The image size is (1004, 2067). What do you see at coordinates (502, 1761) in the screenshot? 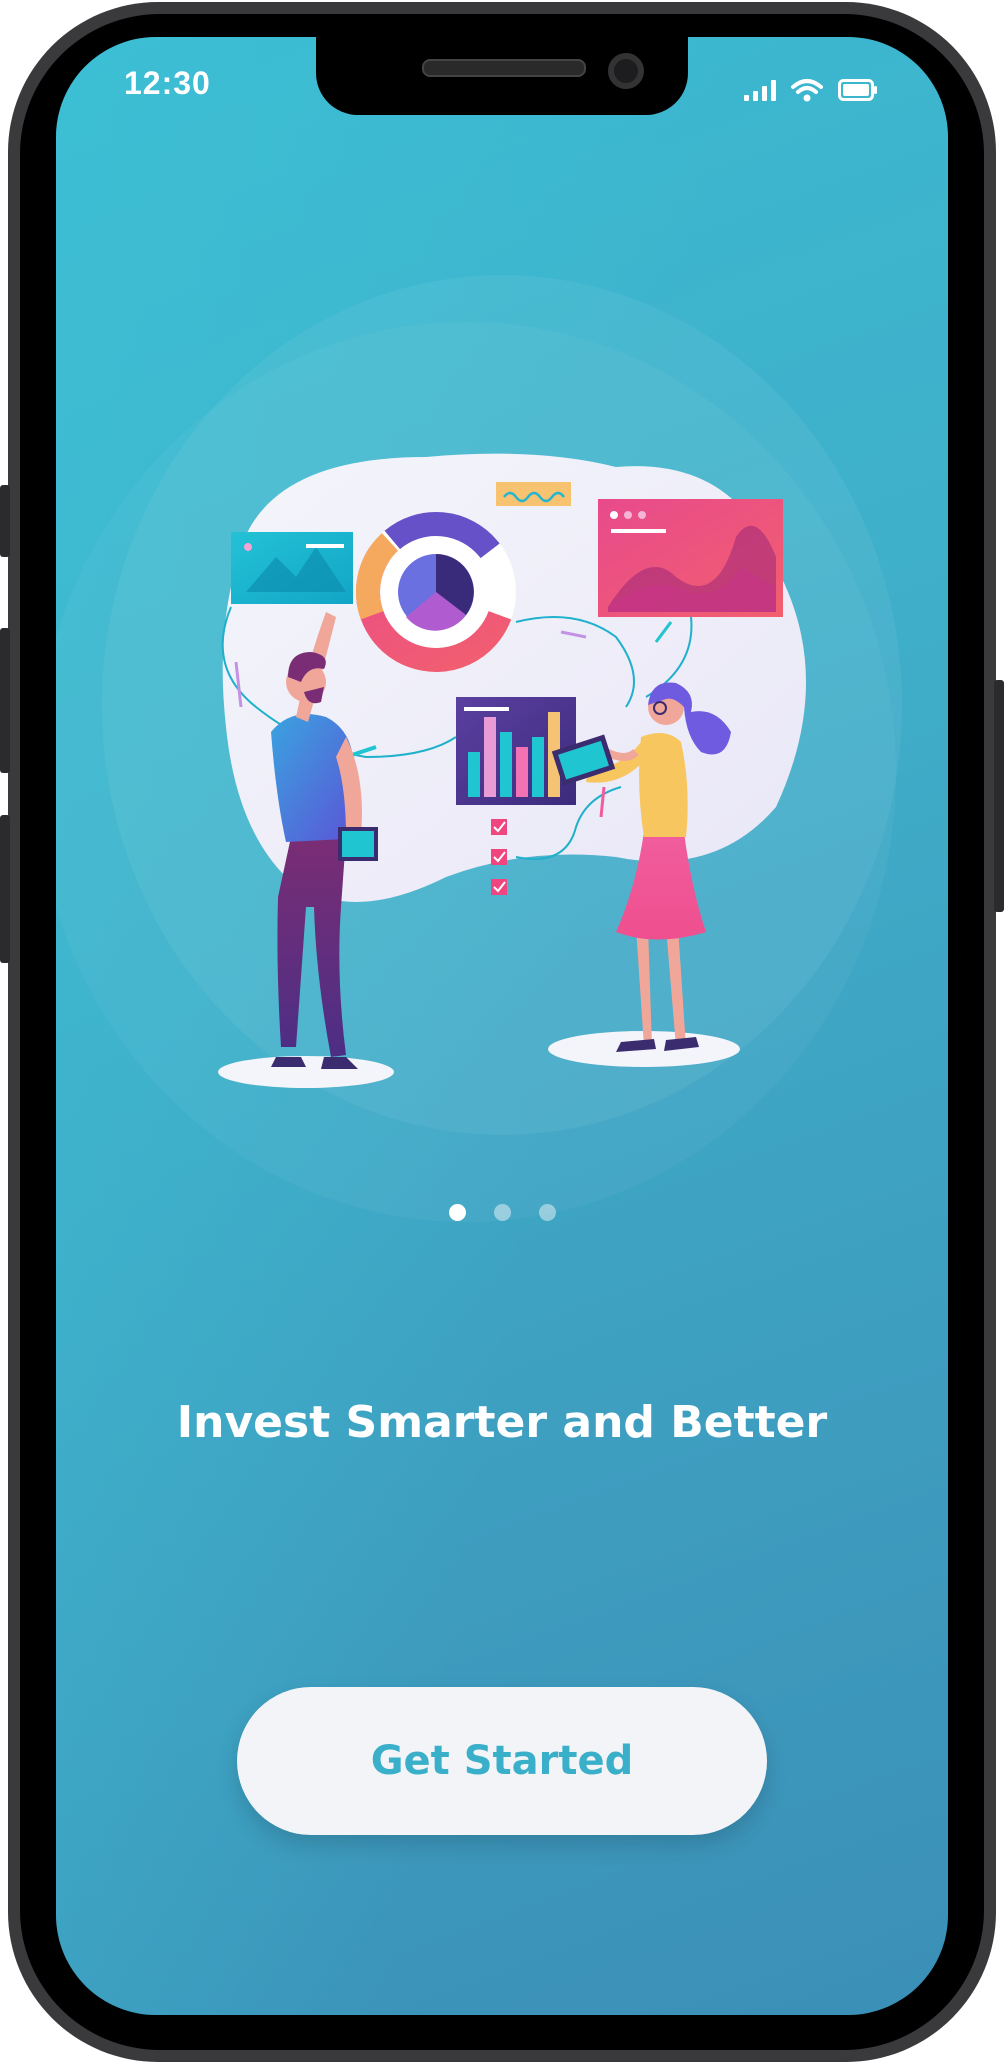
I see `get-started-button: Get Started` at bounding box center [502, 1761].